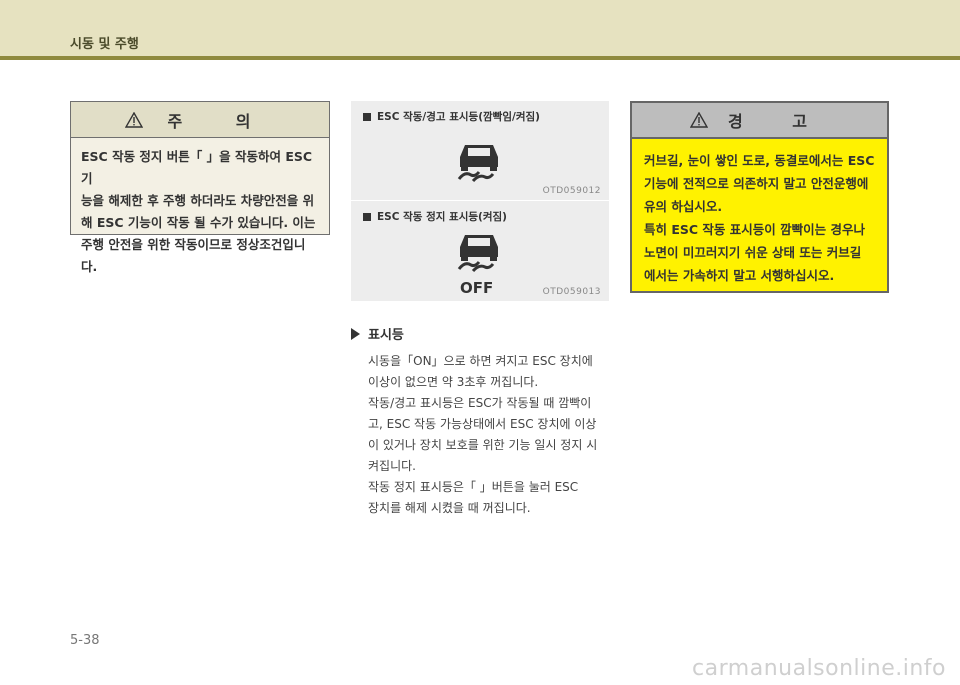 The height and width of the screenshot is (685, 960). What do you see at coordinates (778, 121) in the screenshot?
I see `warning-title: 경 고` at bounding box center [778, 121].